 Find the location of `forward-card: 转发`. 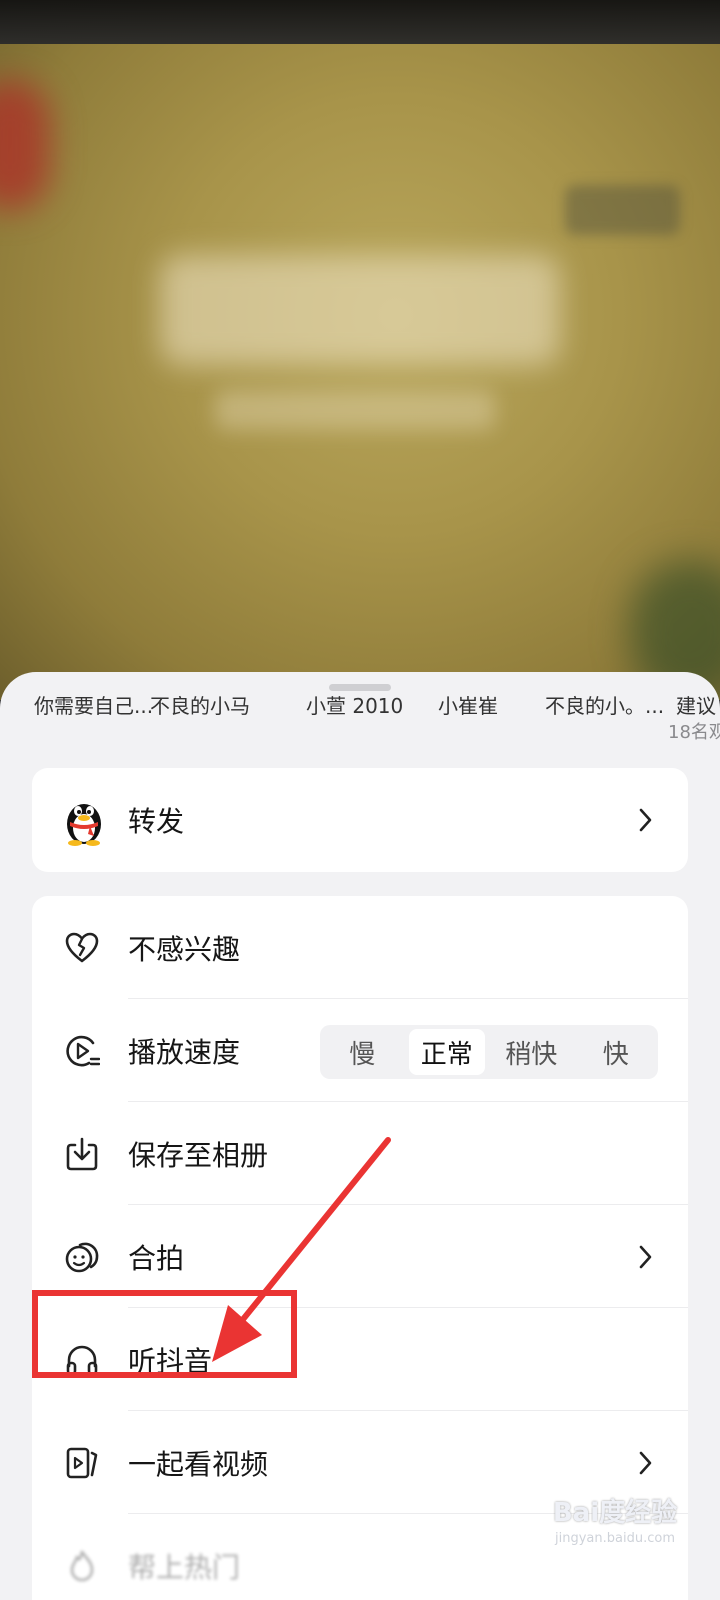

forward-card: 转发 is located at coordinates (360, 820).